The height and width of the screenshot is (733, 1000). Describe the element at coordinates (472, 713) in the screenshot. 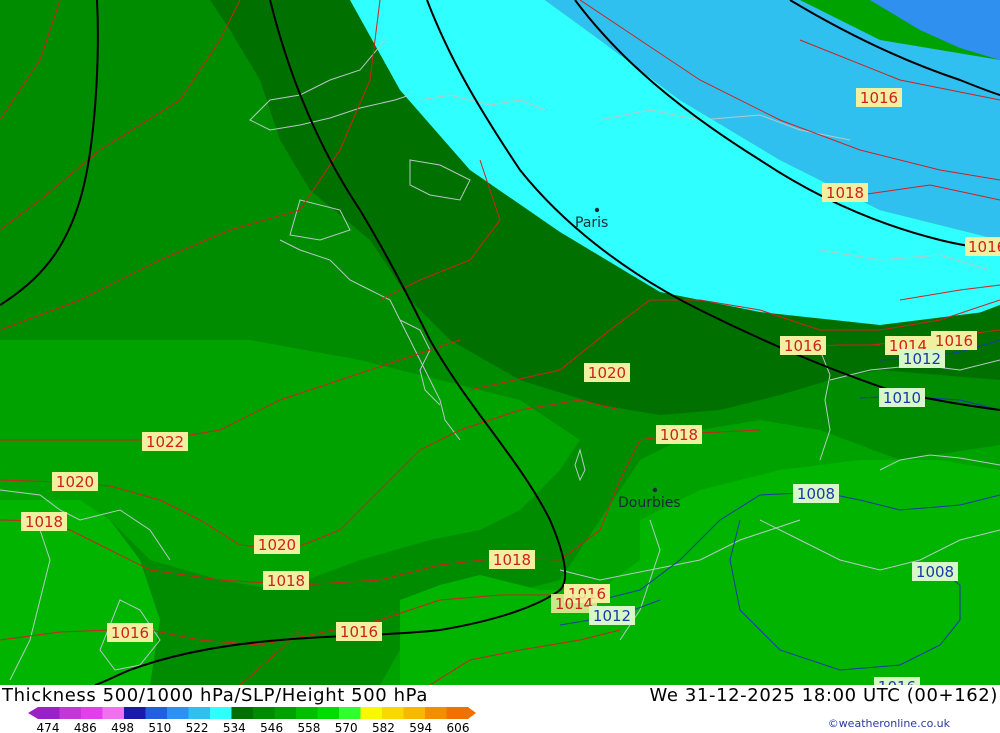

I see `colorbar-right-arrow` at that location.